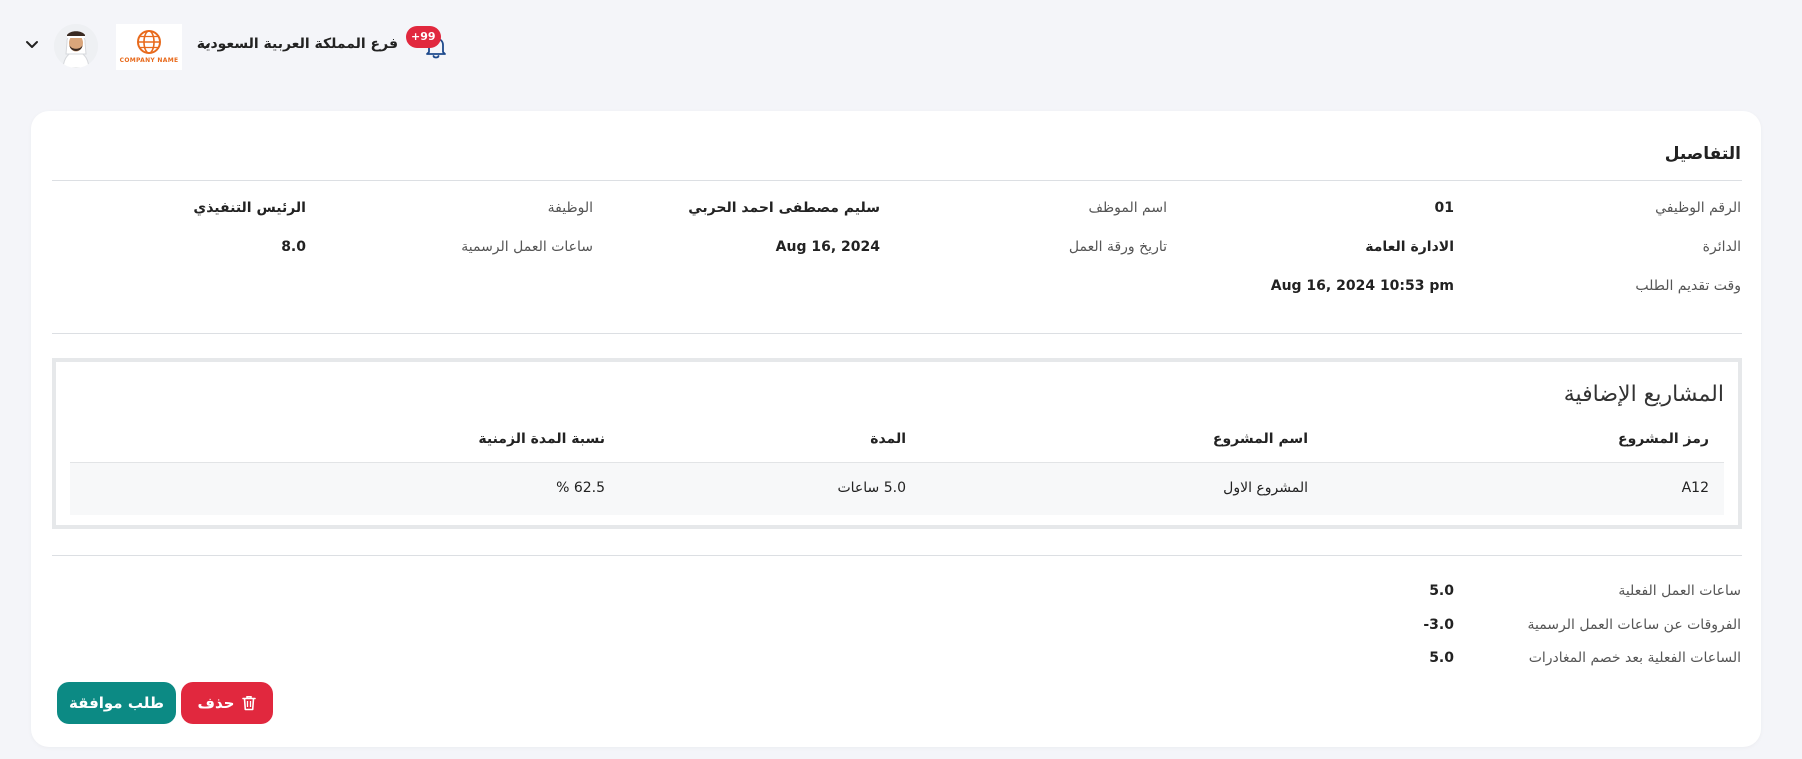 The width and height of the screenshot is (1802, 759). Describe the element at coordinates (249, 208) in the screenshot. I see `job-value: الرئيس التنفيذي` at that location.